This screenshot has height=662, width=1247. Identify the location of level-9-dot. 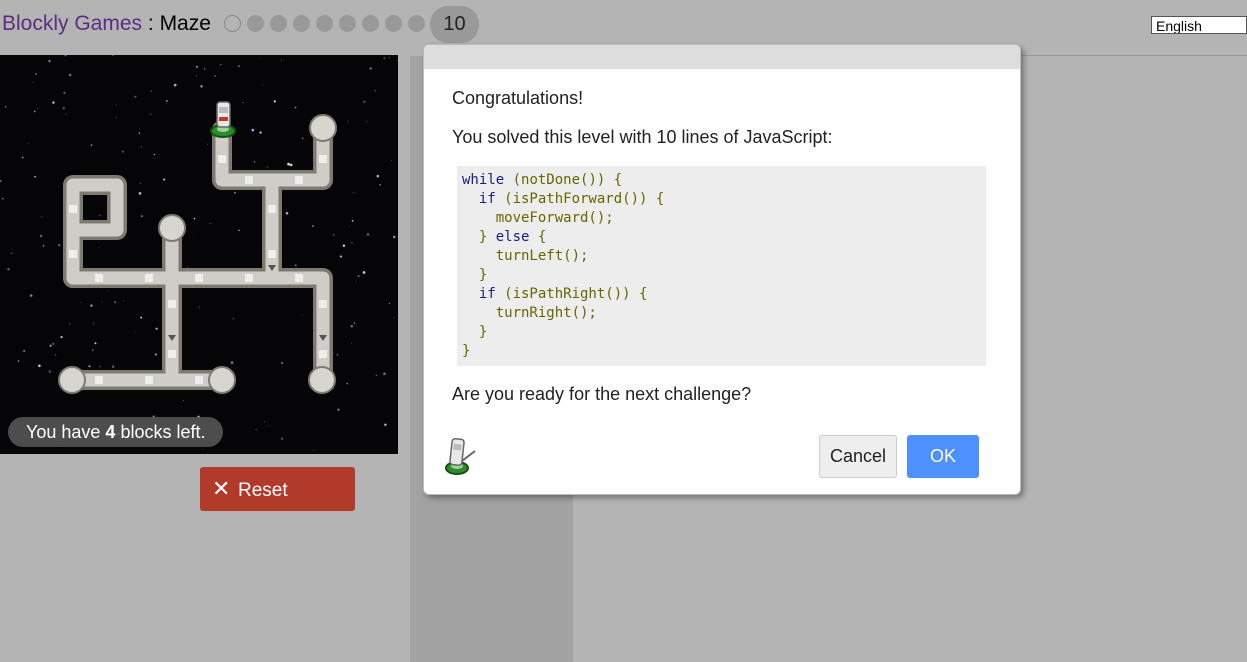
(416, 23).